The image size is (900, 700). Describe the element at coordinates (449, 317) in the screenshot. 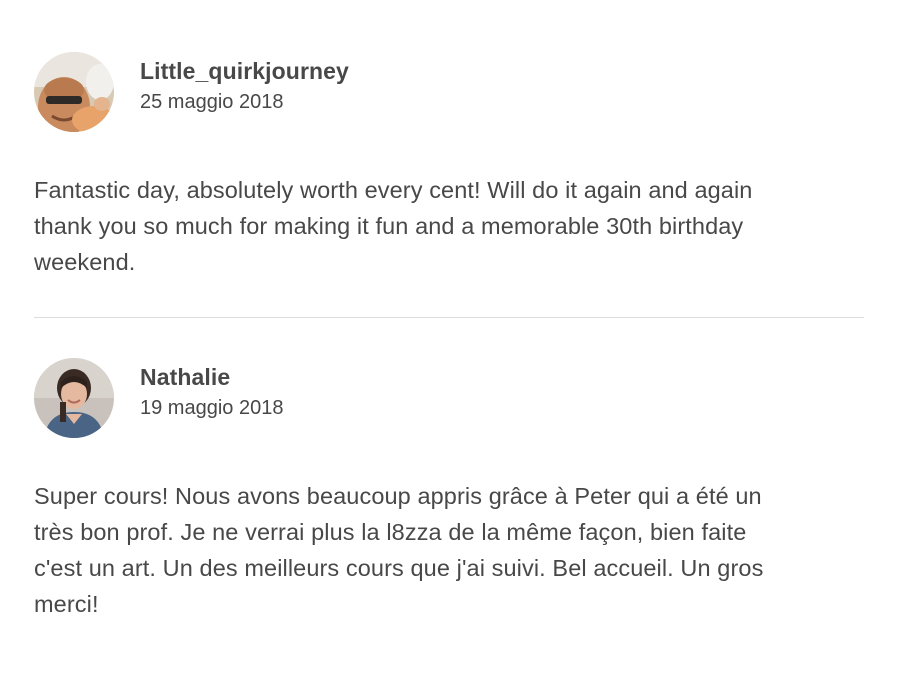

I see `divider` at that location.